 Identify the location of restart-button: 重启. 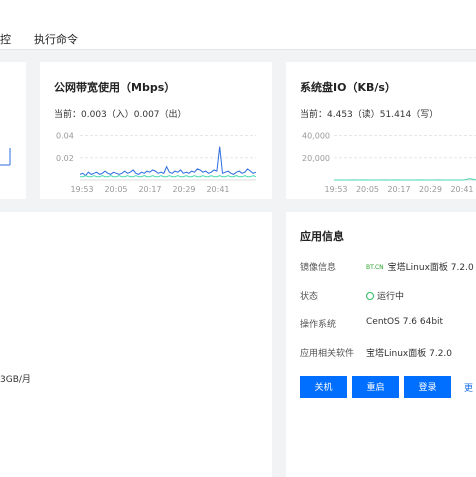
(375, 387).